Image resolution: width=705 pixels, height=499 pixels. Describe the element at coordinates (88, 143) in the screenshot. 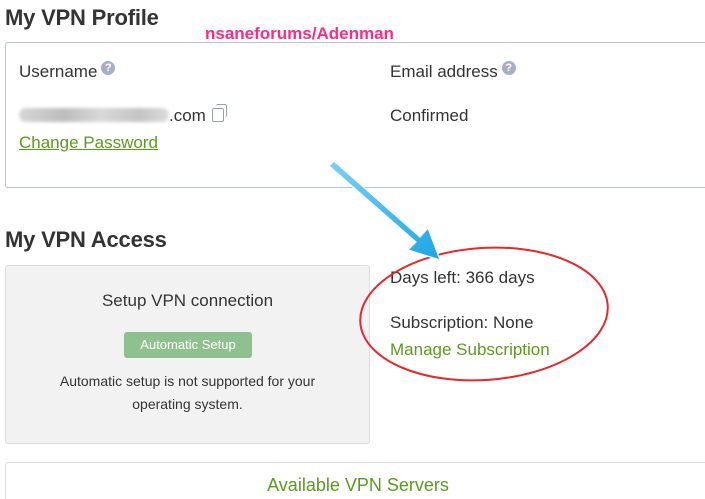

I see `change-password-link: Change Password` at that location.